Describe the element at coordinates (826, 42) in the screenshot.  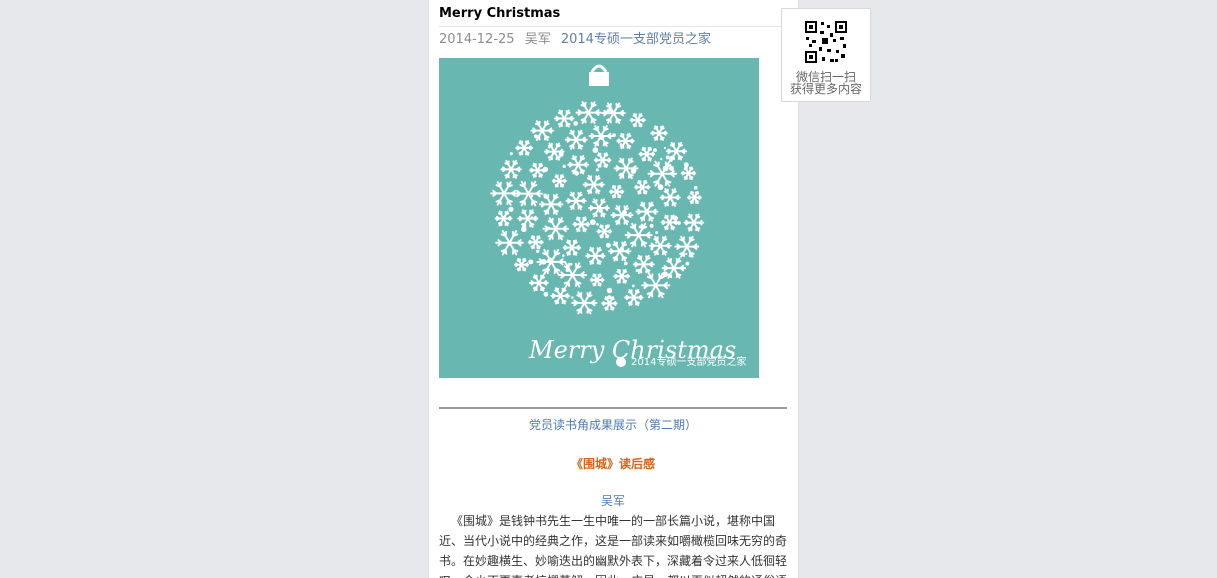
I see `qr-code-icon` at that location.